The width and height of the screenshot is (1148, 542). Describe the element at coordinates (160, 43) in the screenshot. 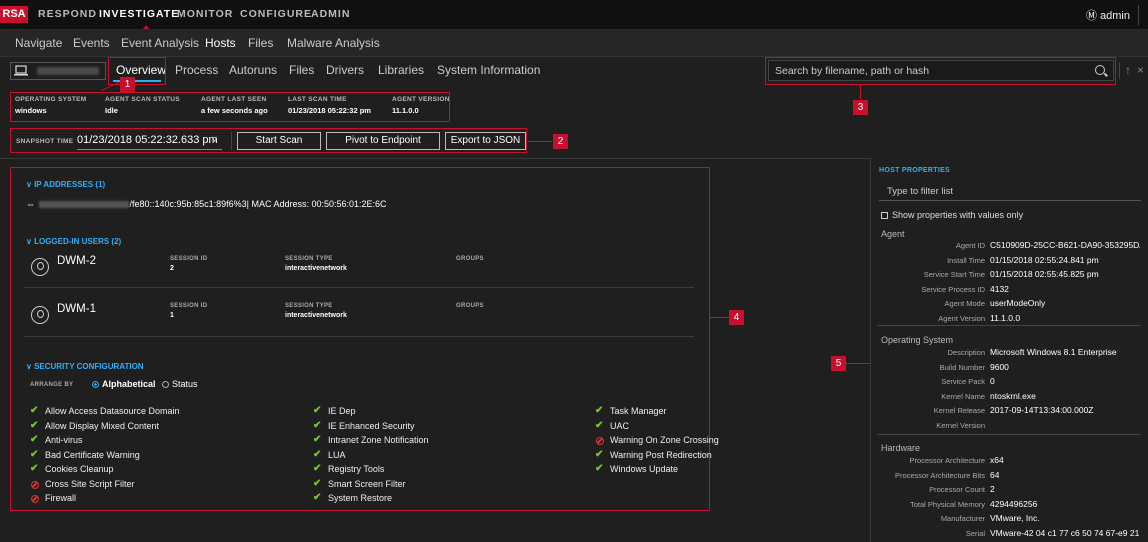

I see `subnav-event-analysis: Event Analysis` at that location.